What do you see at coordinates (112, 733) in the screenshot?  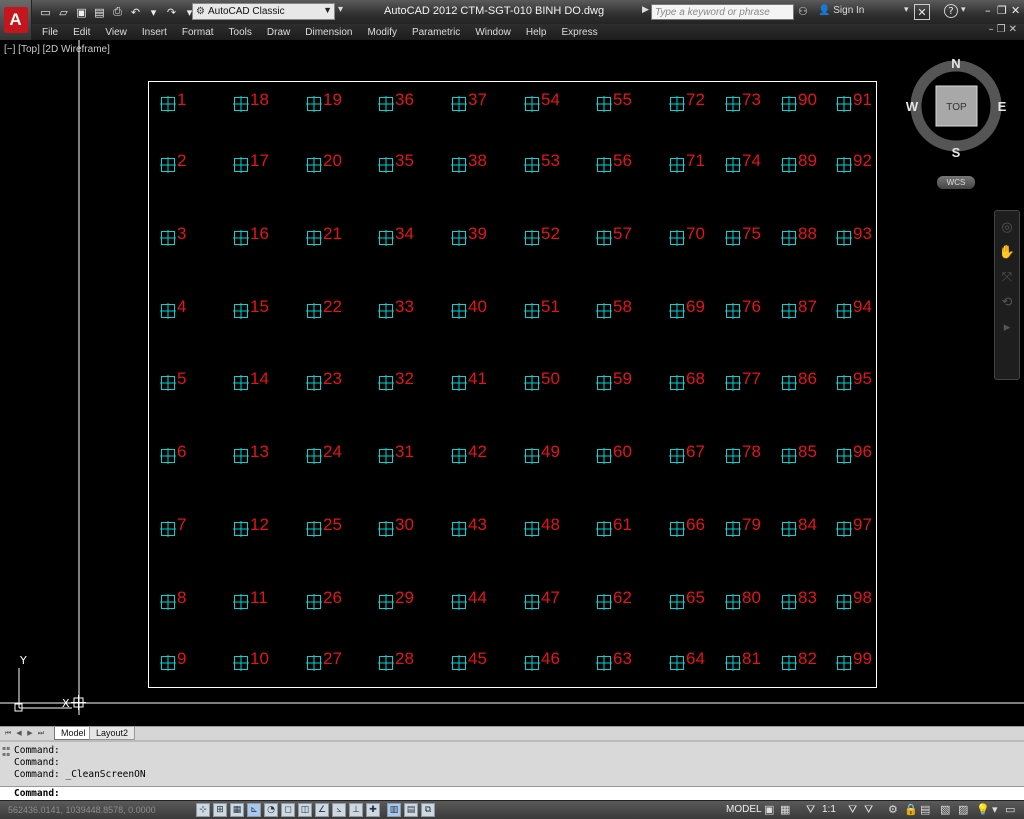 I see `tab-layout2: Layout2` at bounding box center [112, 733].